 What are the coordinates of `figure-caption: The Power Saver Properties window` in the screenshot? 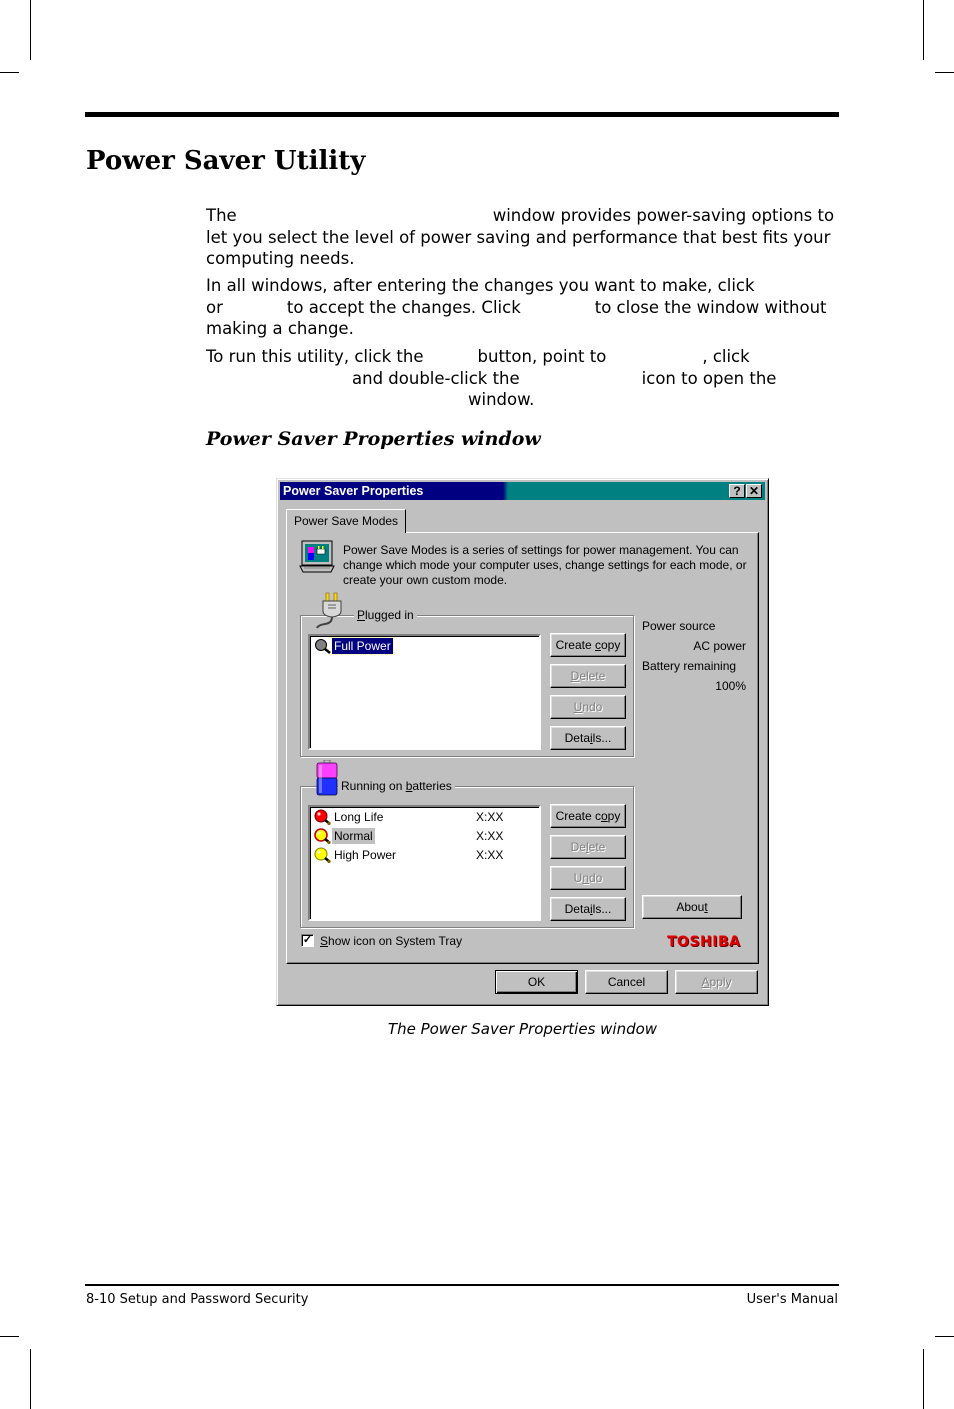 It's located at (522, 1029).